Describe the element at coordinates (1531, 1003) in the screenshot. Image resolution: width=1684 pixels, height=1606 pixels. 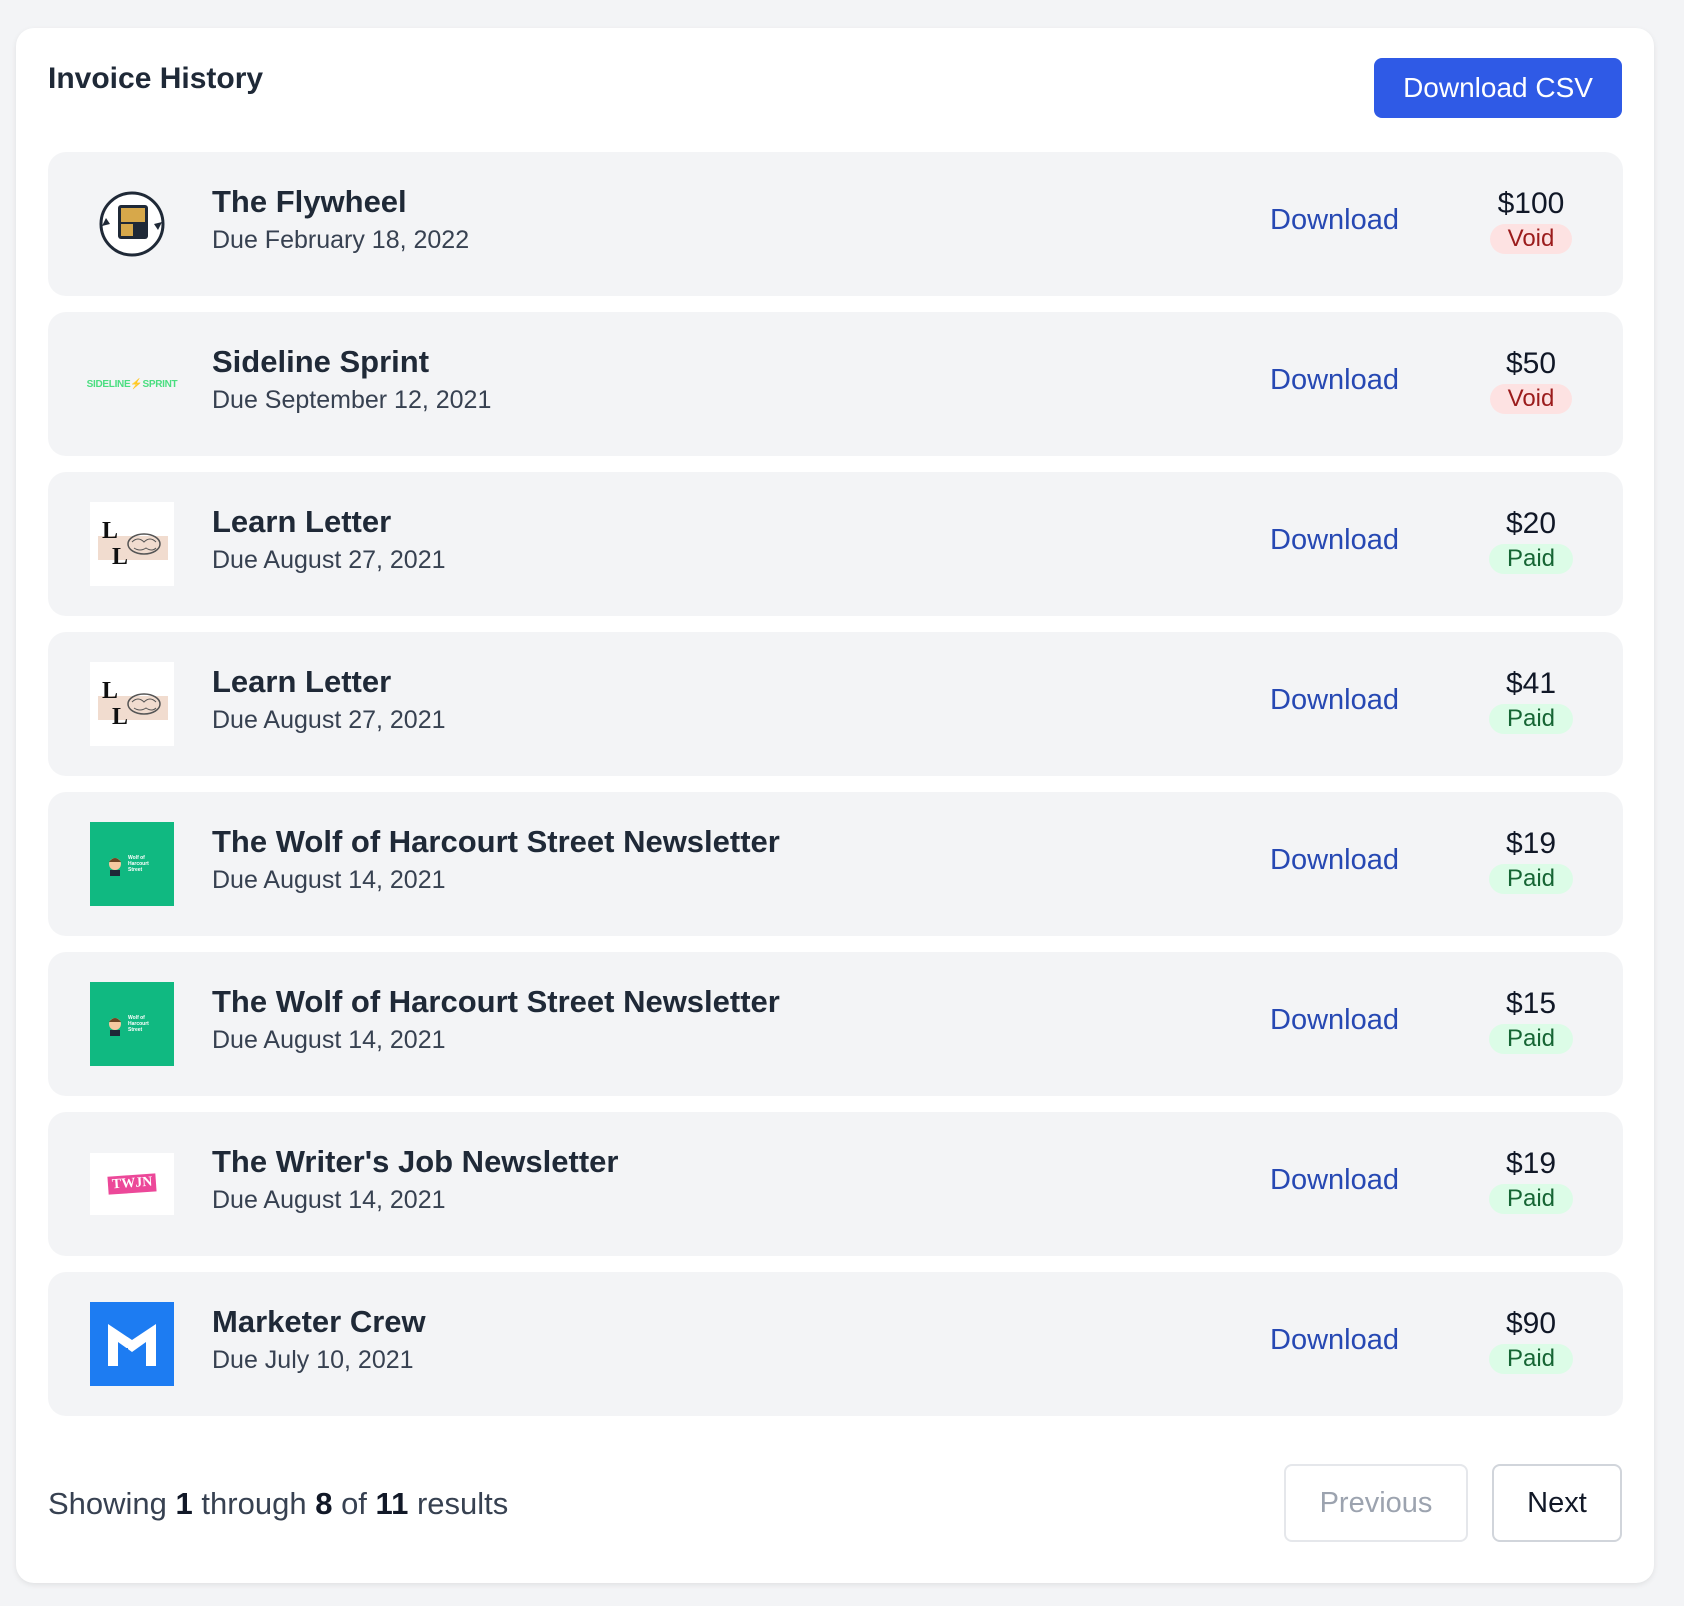
I see `invoice-amount: $15` at that location.